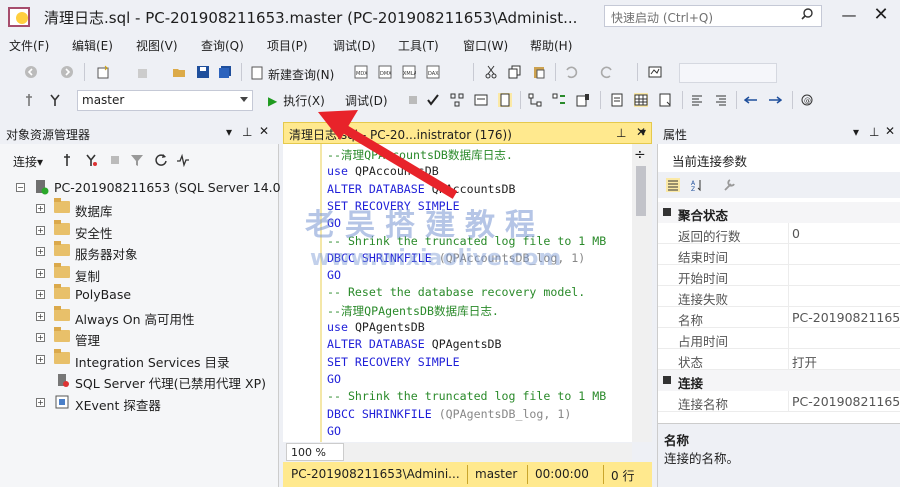 The height and width of the screenshot is (487, 900). Describe the element at coordinates (28, 161) in the screenshot. I see `connect-dropdown: 连接▾` at that location.